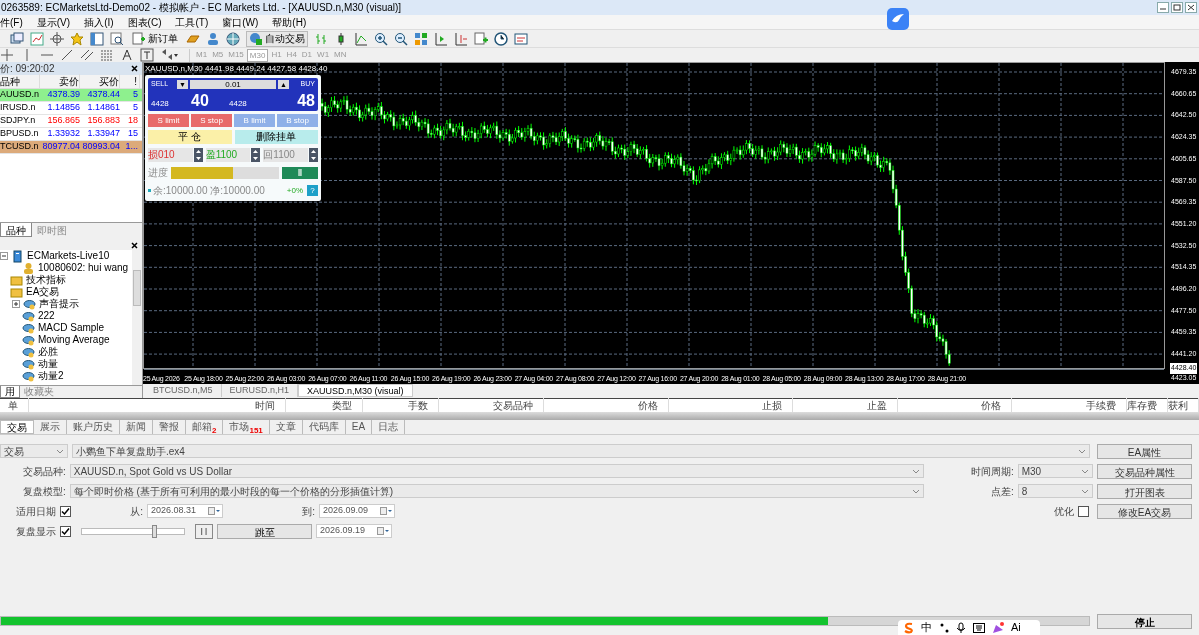 This screenshot has width=1199, height=635. What do you see at coordinates (381, 38) in the screenshot?
I see `zoom-in-icon` at bounding box center [381, 38].